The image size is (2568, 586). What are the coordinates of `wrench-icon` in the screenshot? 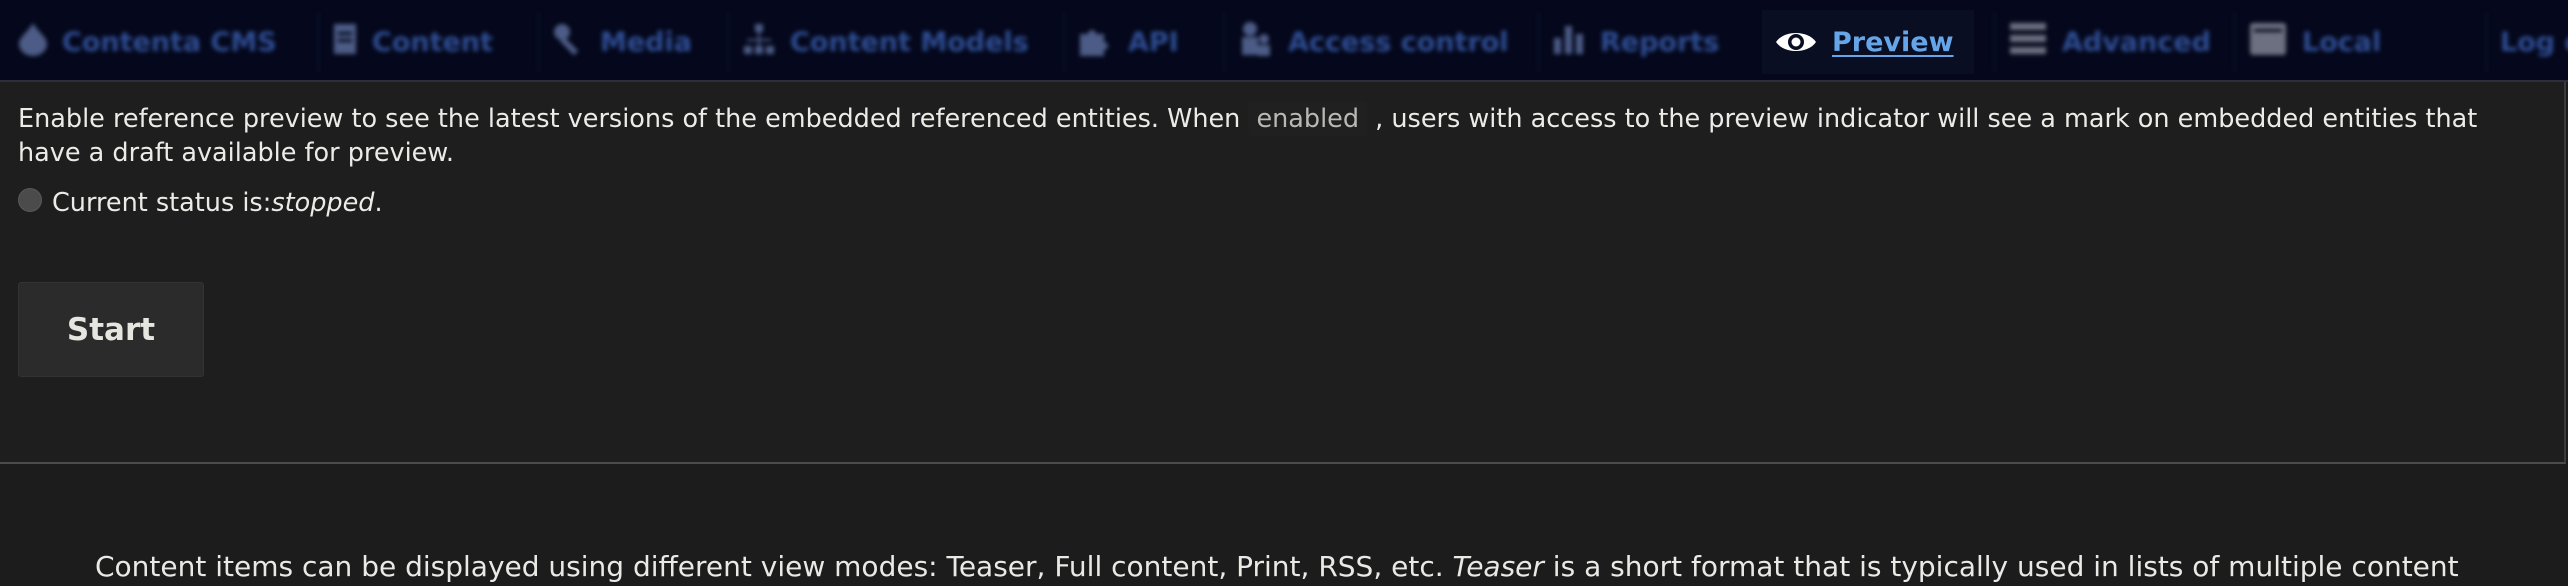 It's located at (569, 42).